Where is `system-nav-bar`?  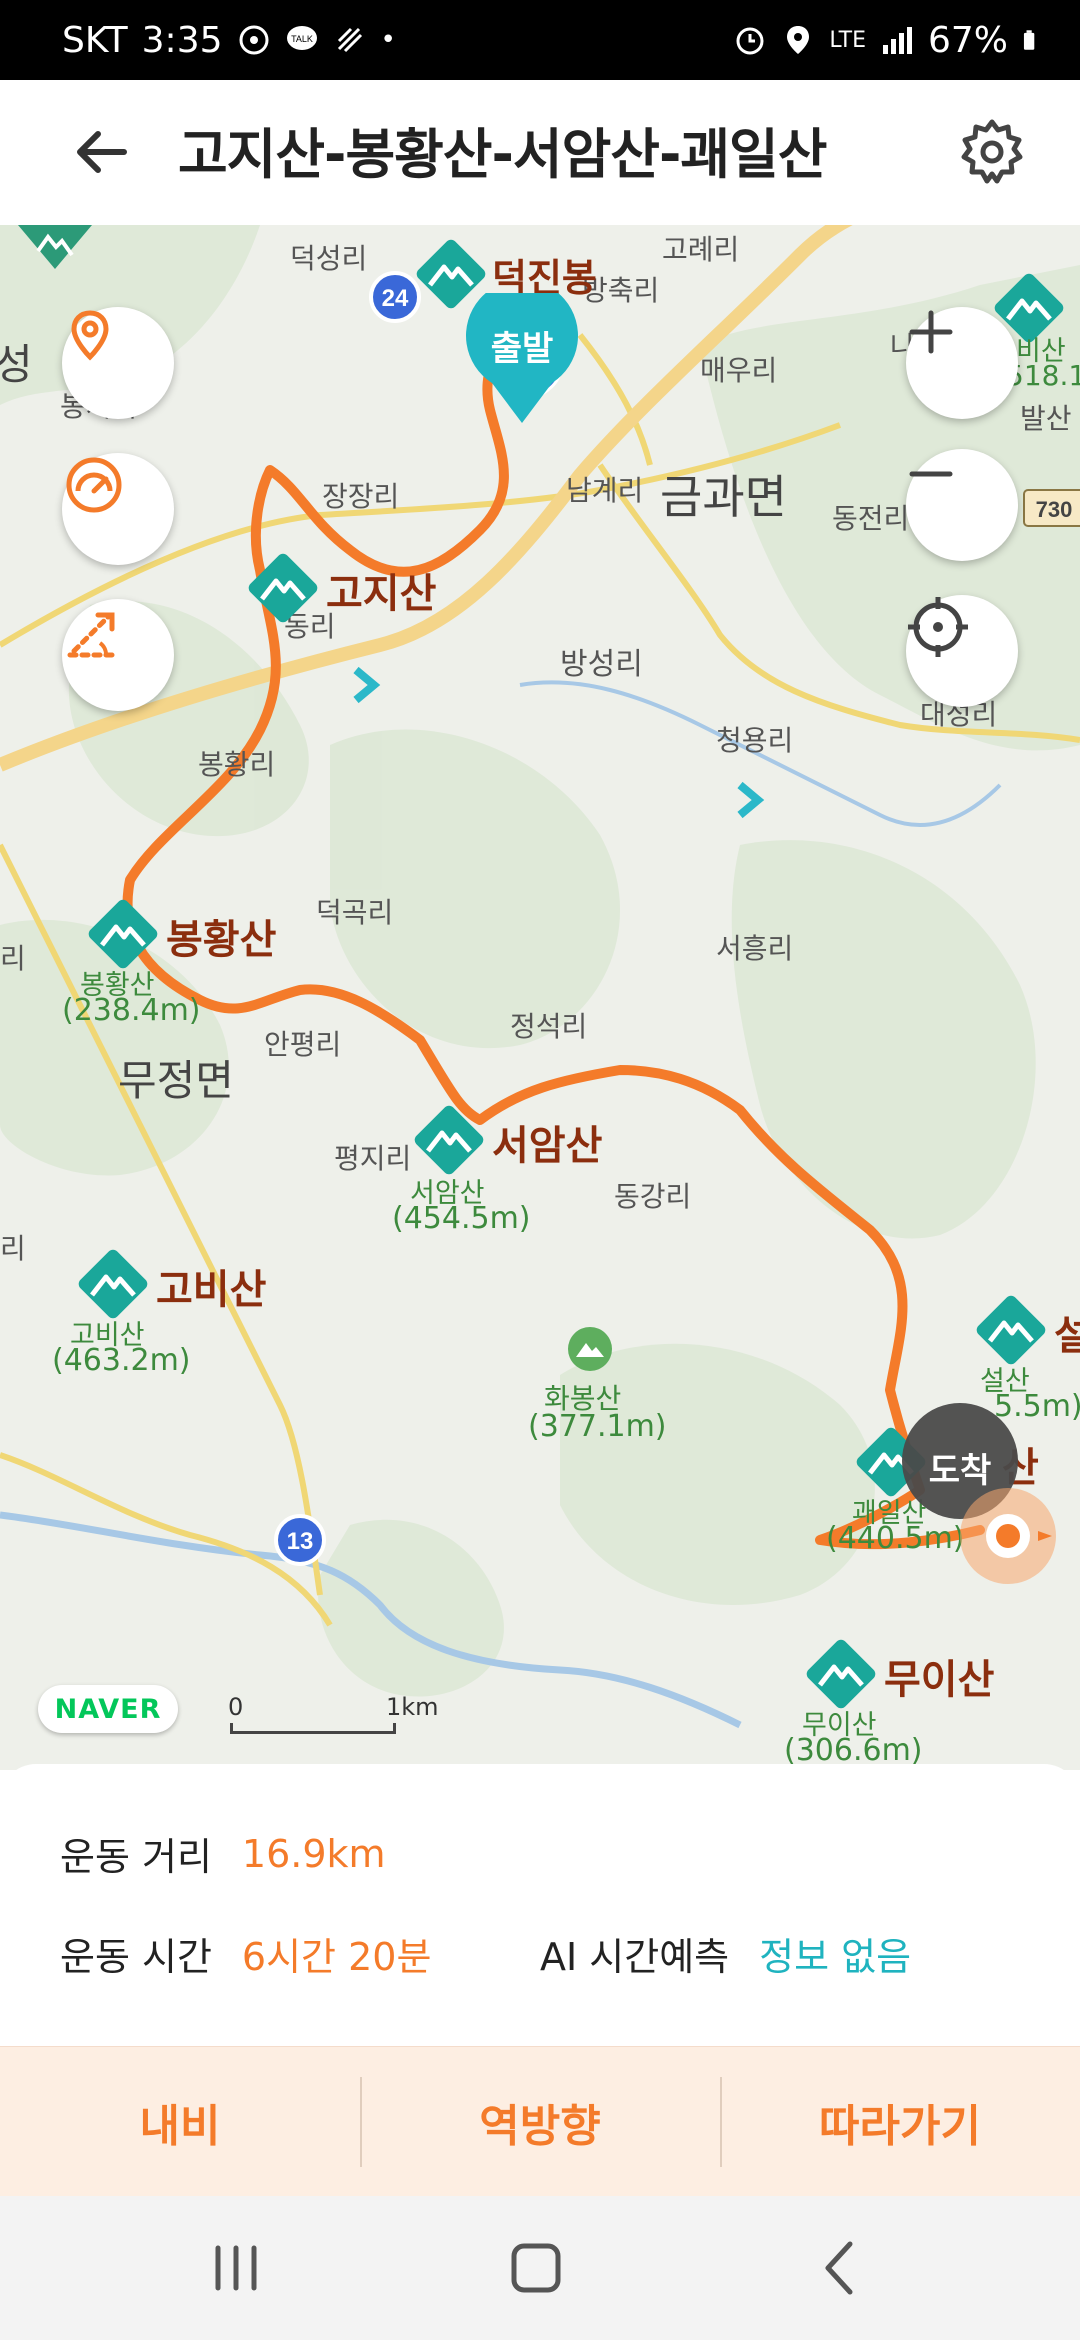
system-nav-bar is located at coordinates (540, 2268).